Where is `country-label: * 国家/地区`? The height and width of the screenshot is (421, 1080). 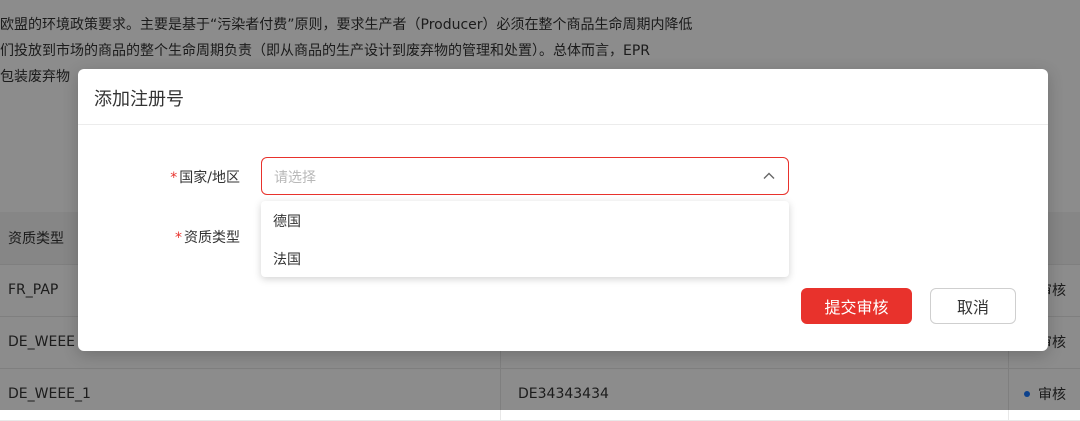
country-label: * 国家/地区 is located at coordinates (205, 178).